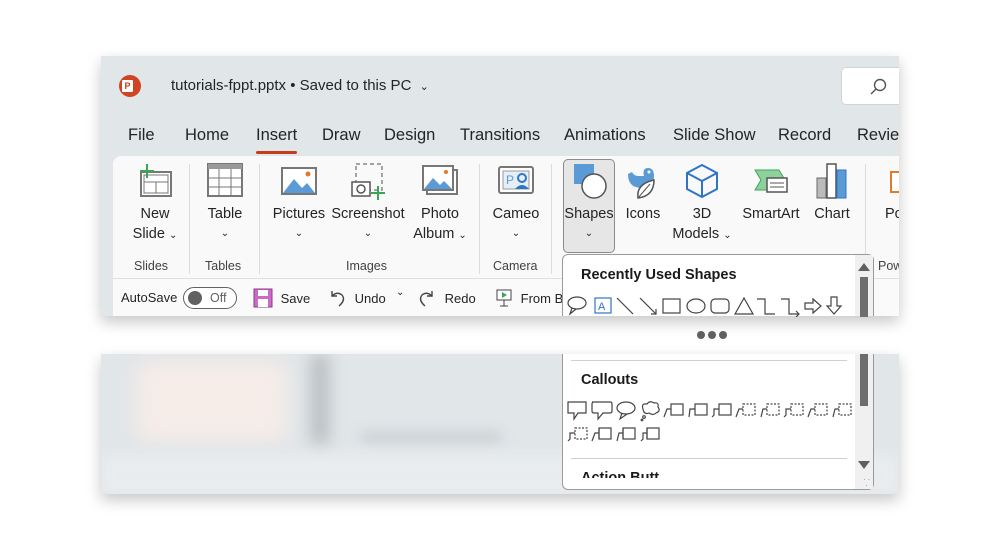 Image resolution: width=1000 pixels, height=550 pixels. Describe the element at coordinates (149, 297) in the screenshot. I see `autosave-label: AutoSave` at that location.